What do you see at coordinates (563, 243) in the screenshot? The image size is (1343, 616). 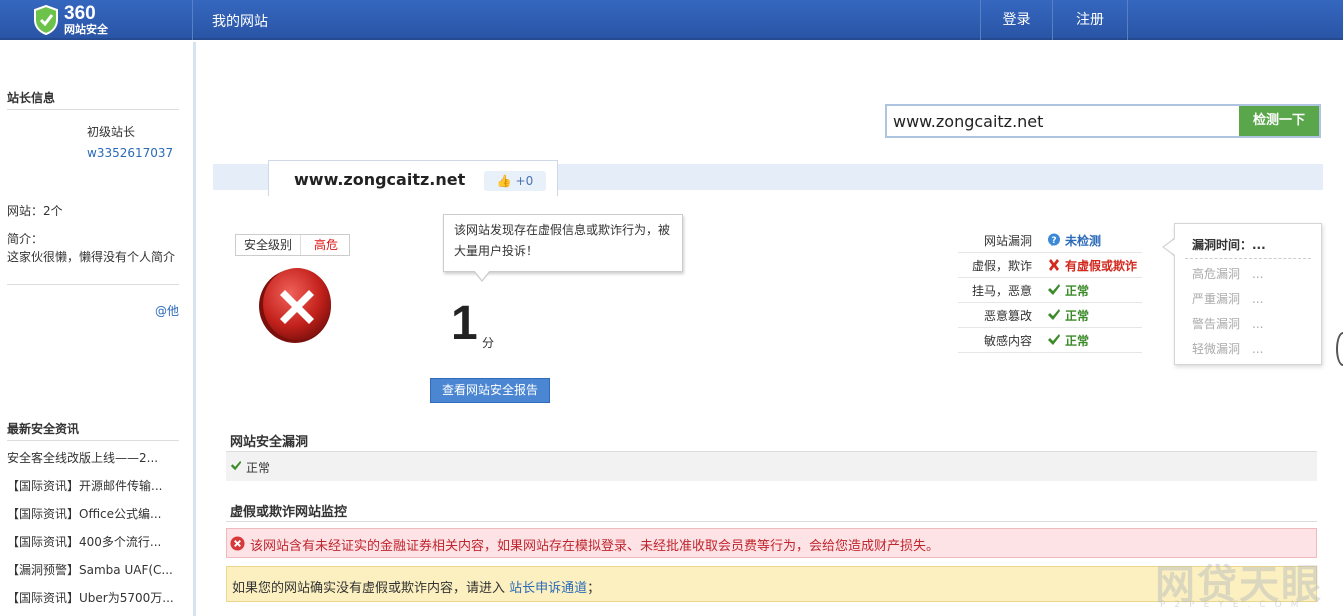 I see `warning-bubble: 该网站发现存在虚假信息或欺诈行为，被大量用户投诉！` at bounding box center [563, 243].